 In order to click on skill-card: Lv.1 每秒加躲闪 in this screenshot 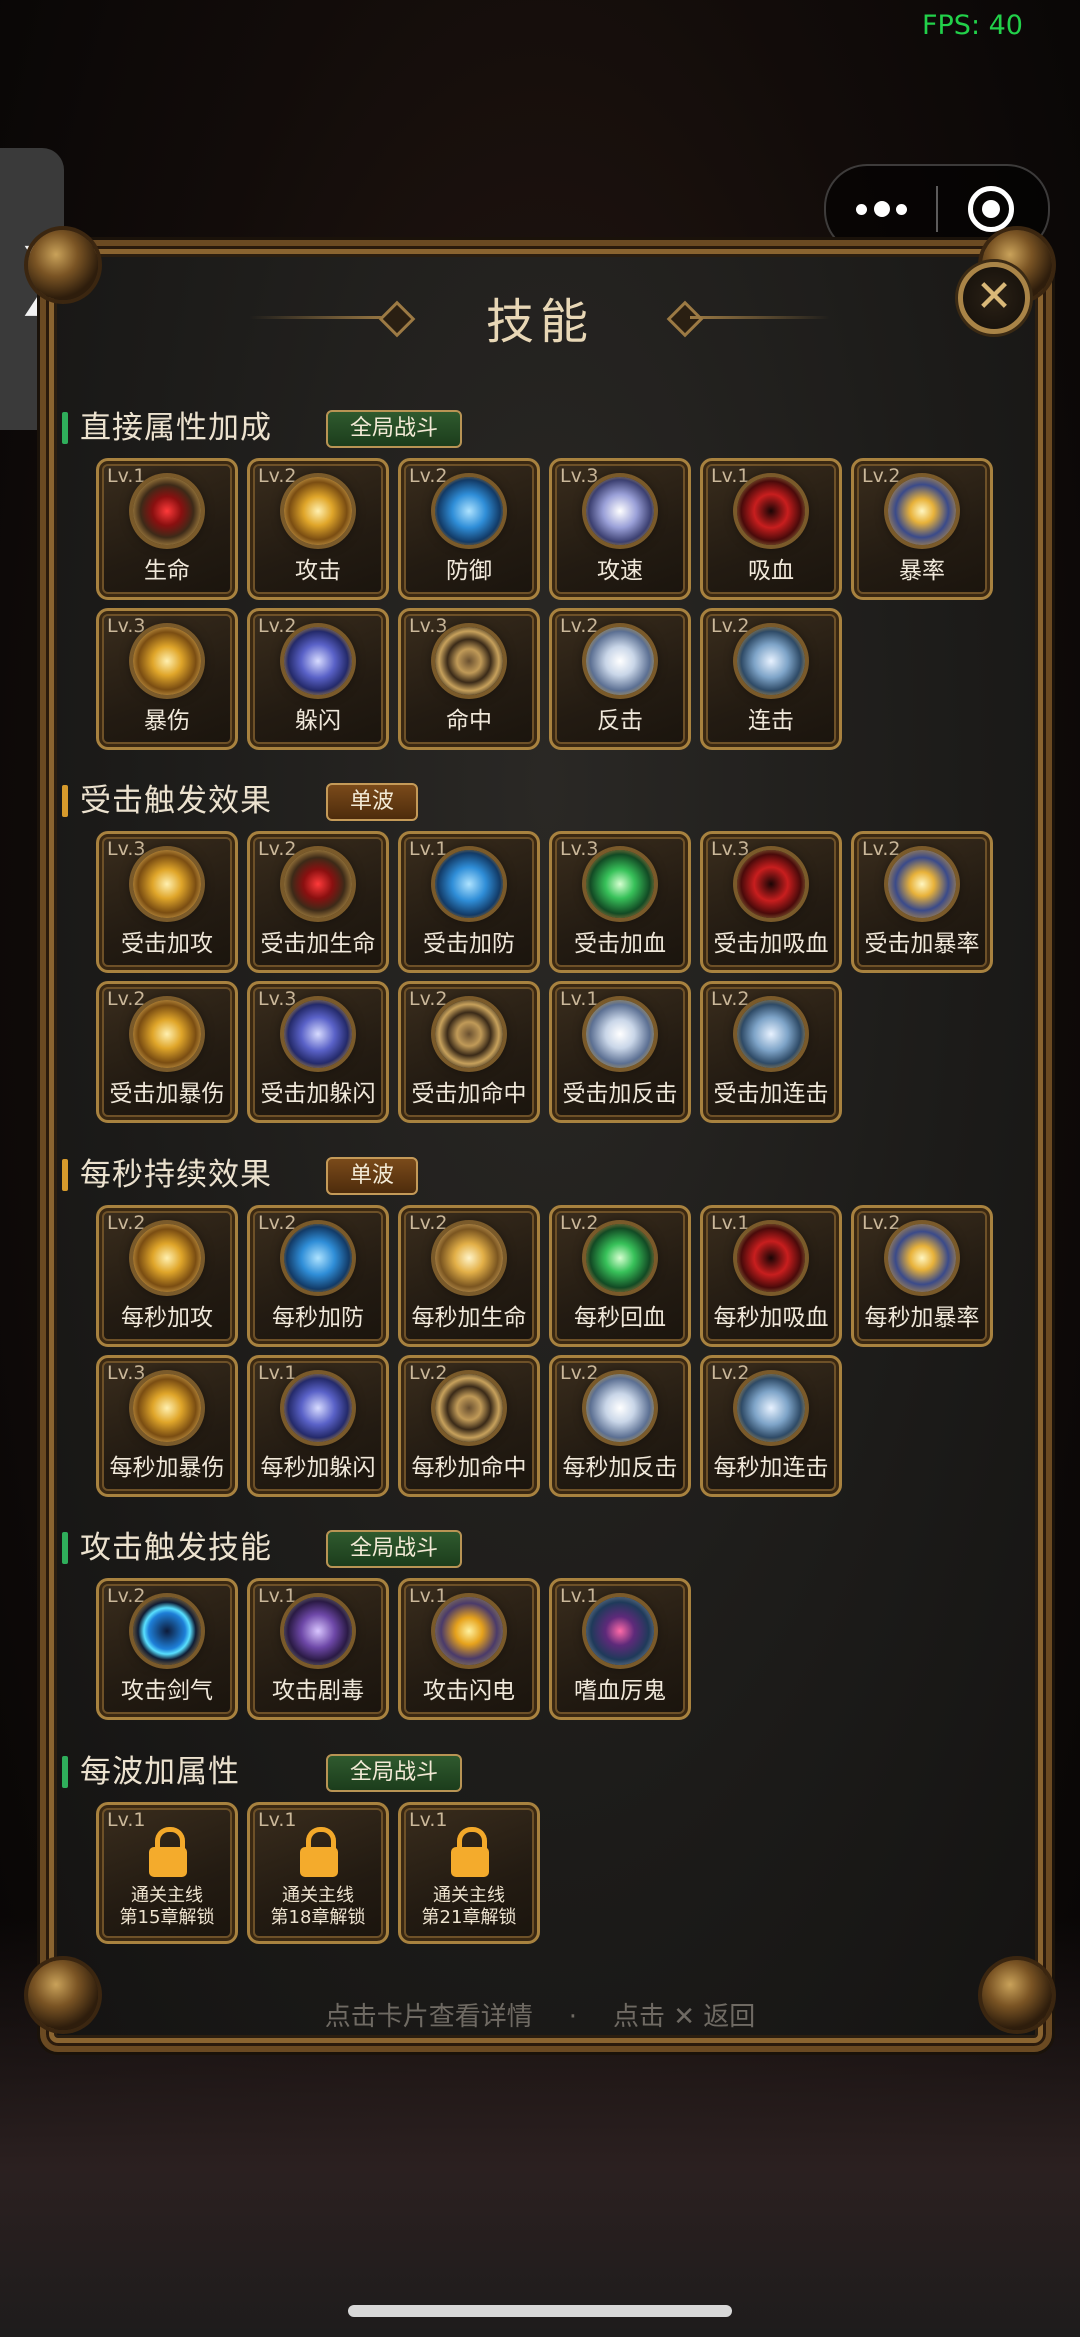, I will do `click(318, 1426)`.